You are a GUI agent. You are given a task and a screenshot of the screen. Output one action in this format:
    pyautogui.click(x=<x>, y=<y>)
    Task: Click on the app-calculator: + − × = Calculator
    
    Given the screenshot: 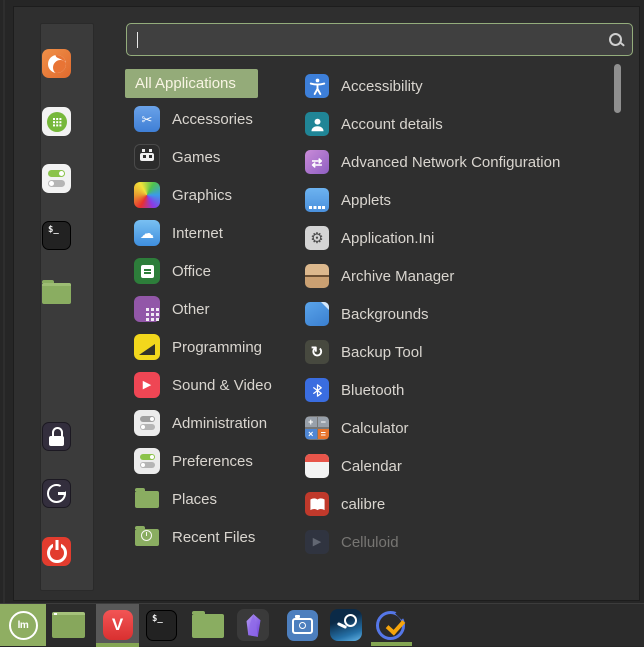 What is the action you would take?
    pyautogui.click(x=451, y=428)
    